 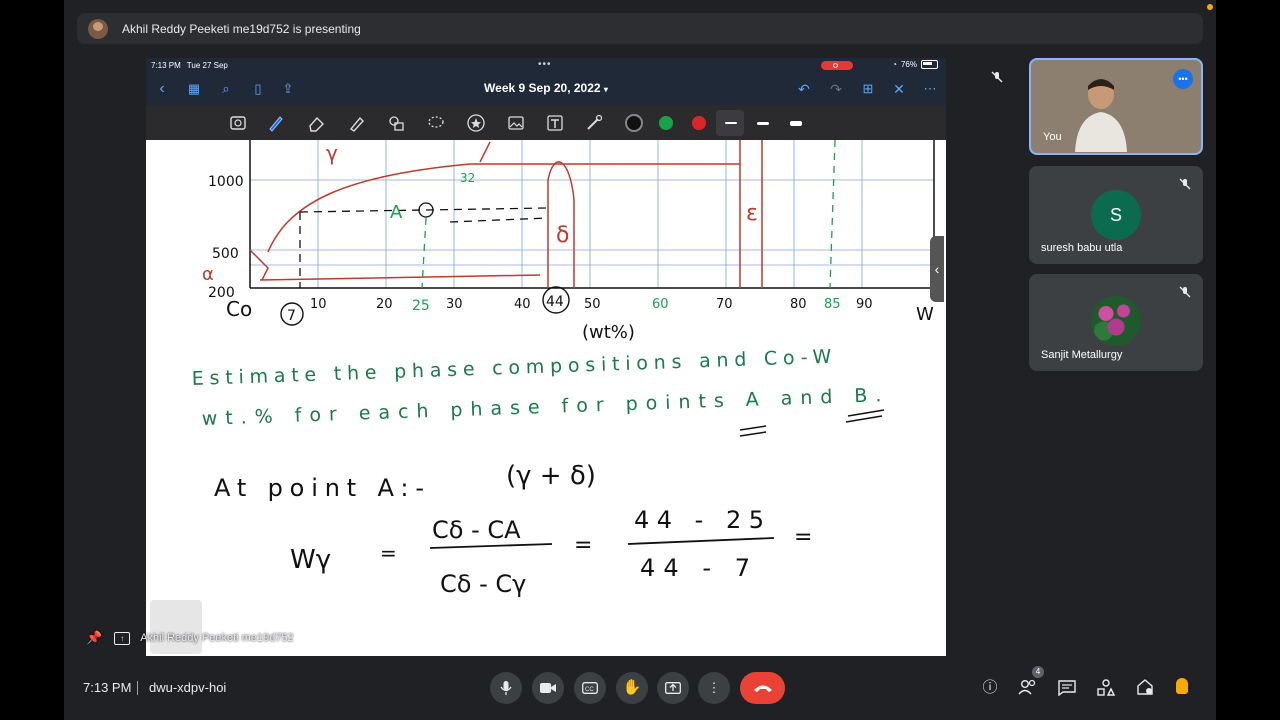 What do you see at coordinates (226, 182) in the screenshot?
I see `y-tick-label: 1000` at bounding box center [226, 182].